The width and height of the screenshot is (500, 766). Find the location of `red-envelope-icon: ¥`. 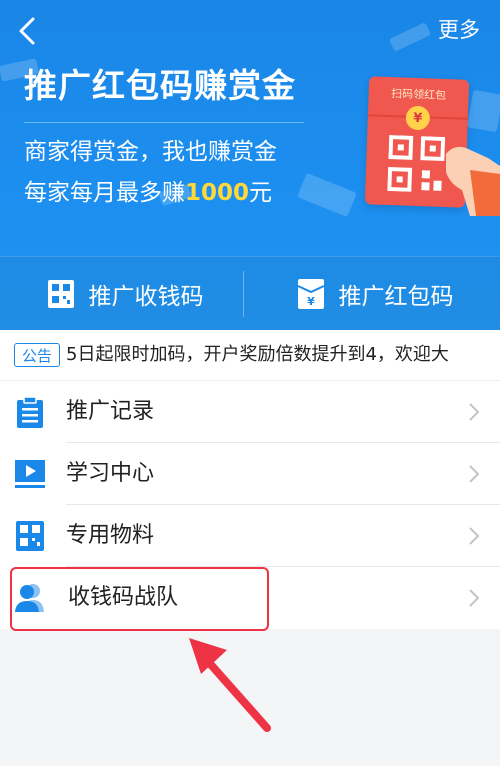

red-envelope-icon: ¥ is located at coordinates (310, 294).